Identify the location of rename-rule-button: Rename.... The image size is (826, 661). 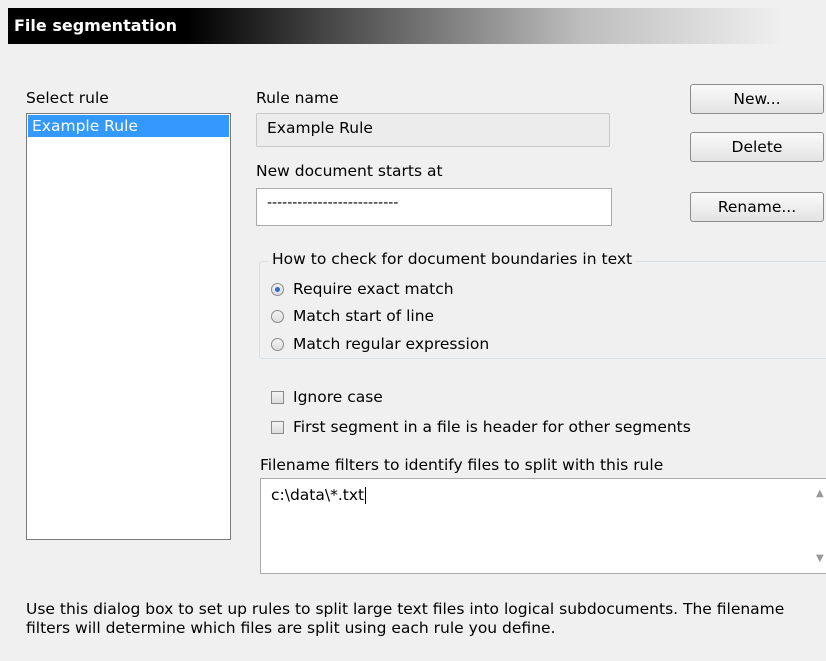
(757, 207).